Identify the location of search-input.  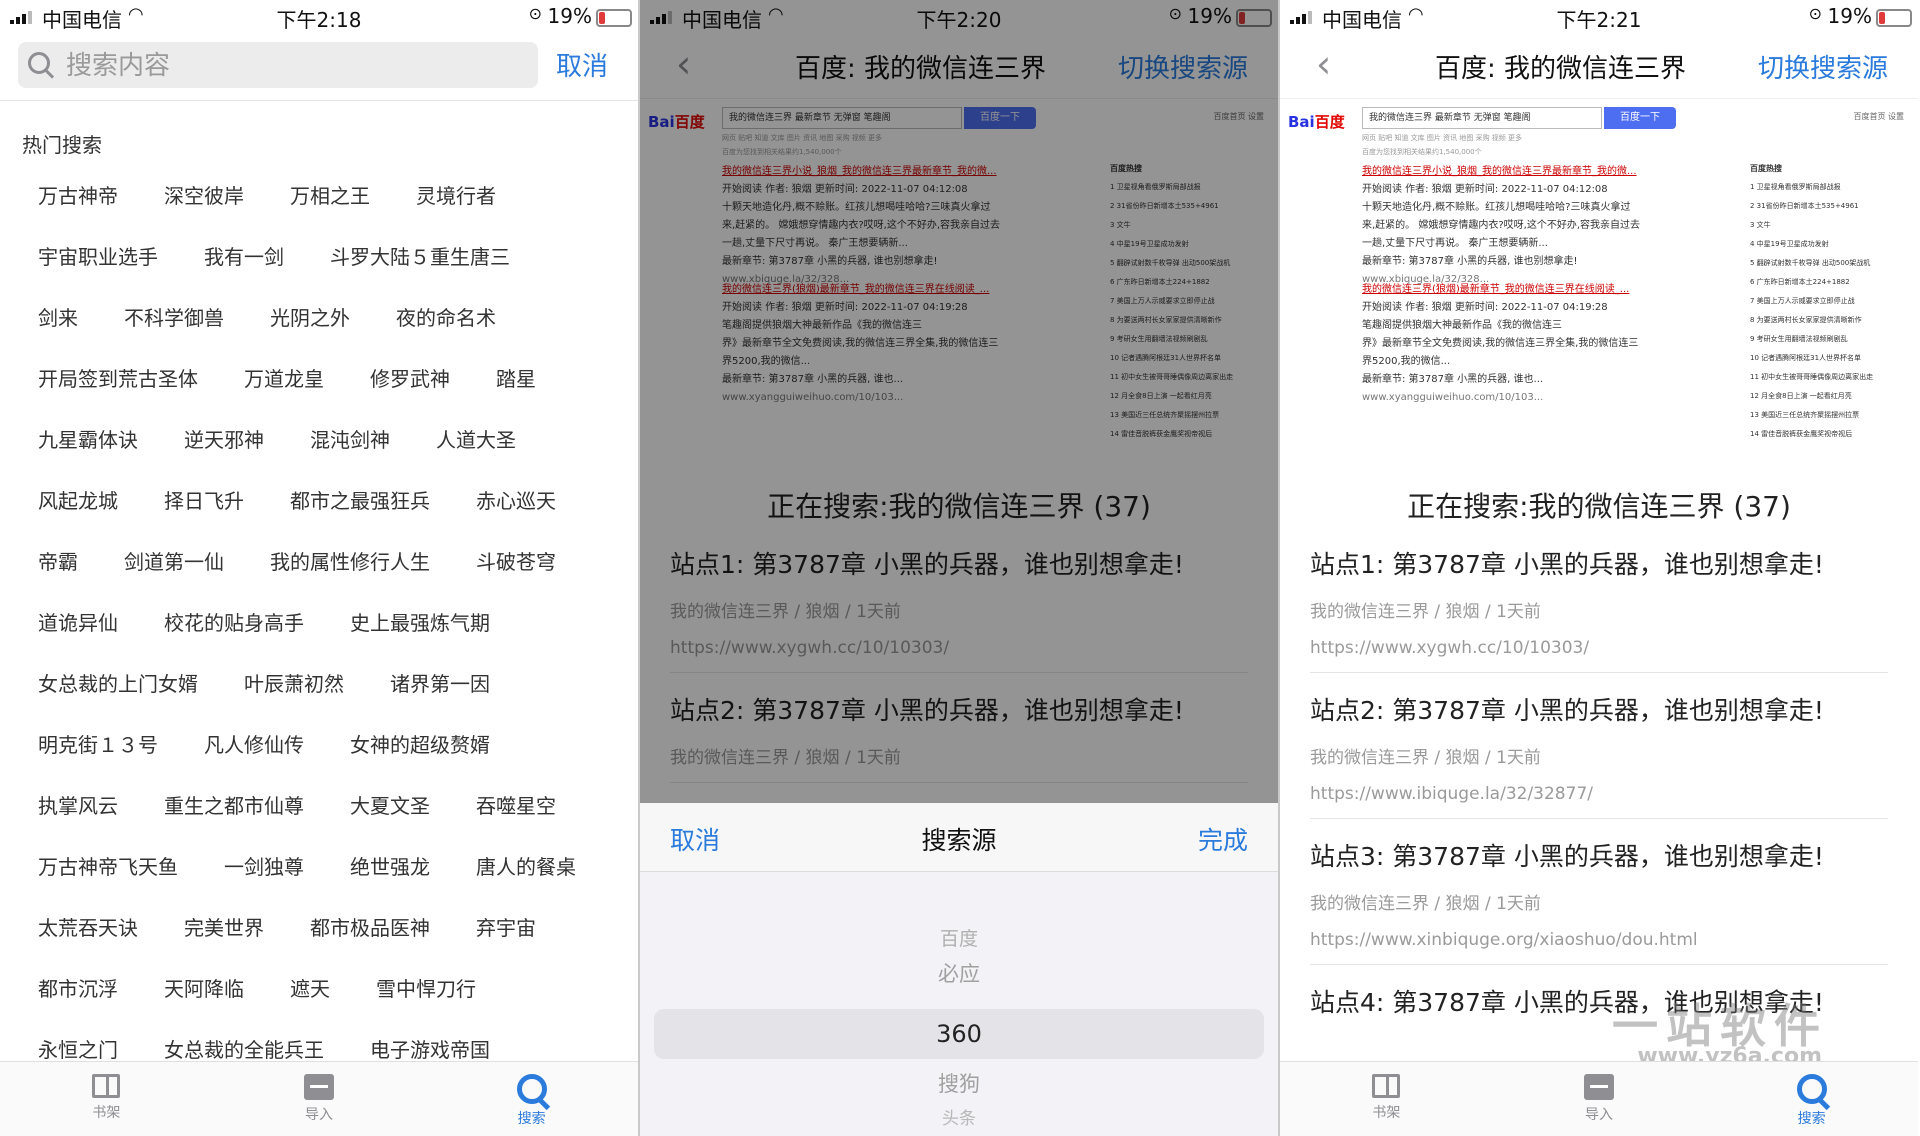
(296, 66).